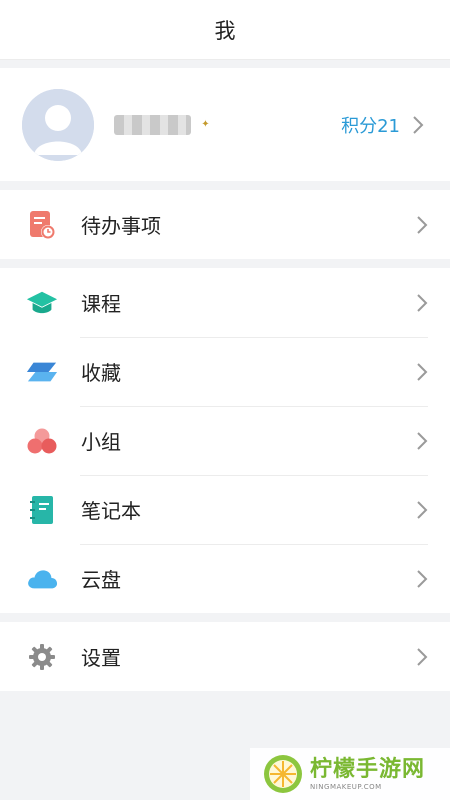 The height and width of the screenshot is (800, 450). I want to click on todo-section: 待办事项, so click(225, 224).